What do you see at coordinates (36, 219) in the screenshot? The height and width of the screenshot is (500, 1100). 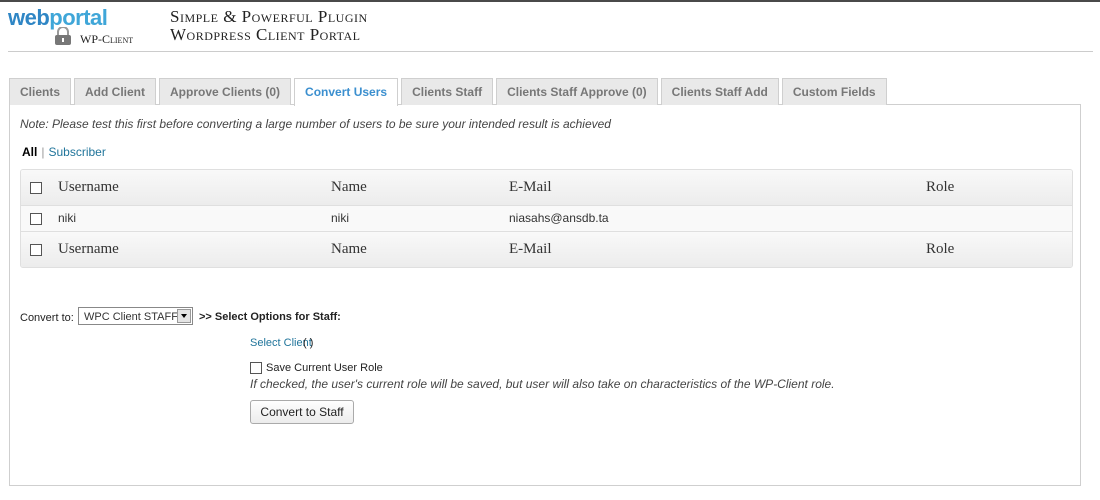 I see `row-checkbox` at bounding box center [36, 219].